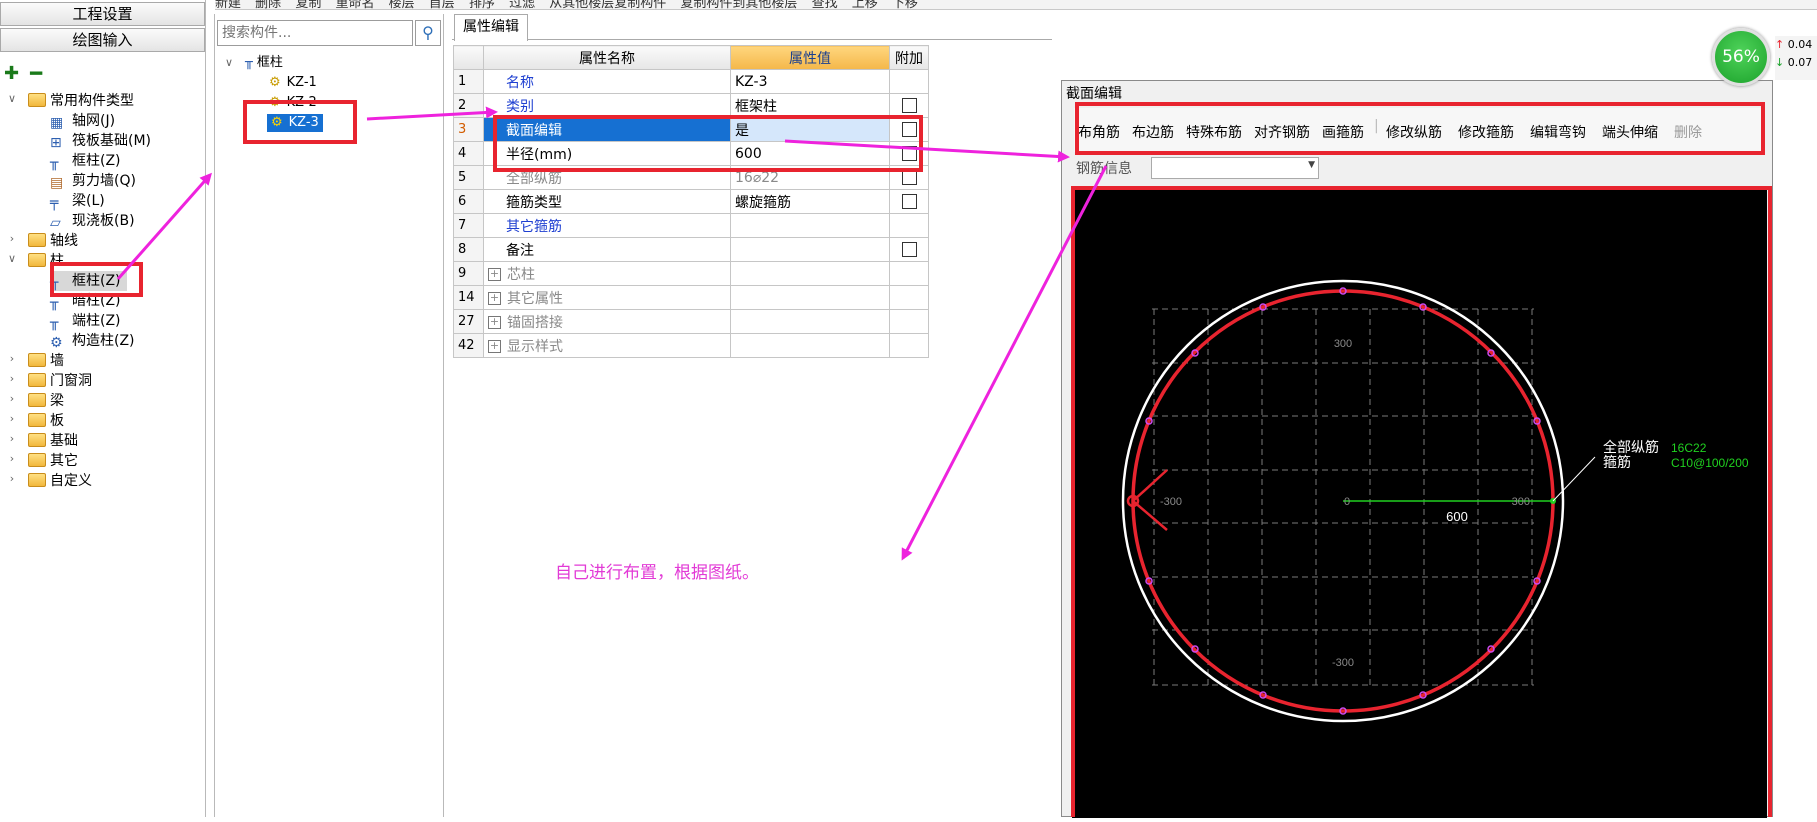 The image size is (1817, 822). Describe the element at coordinates (432, 113) in the screenshot. I see `arrow-to-section-edit` at that location.